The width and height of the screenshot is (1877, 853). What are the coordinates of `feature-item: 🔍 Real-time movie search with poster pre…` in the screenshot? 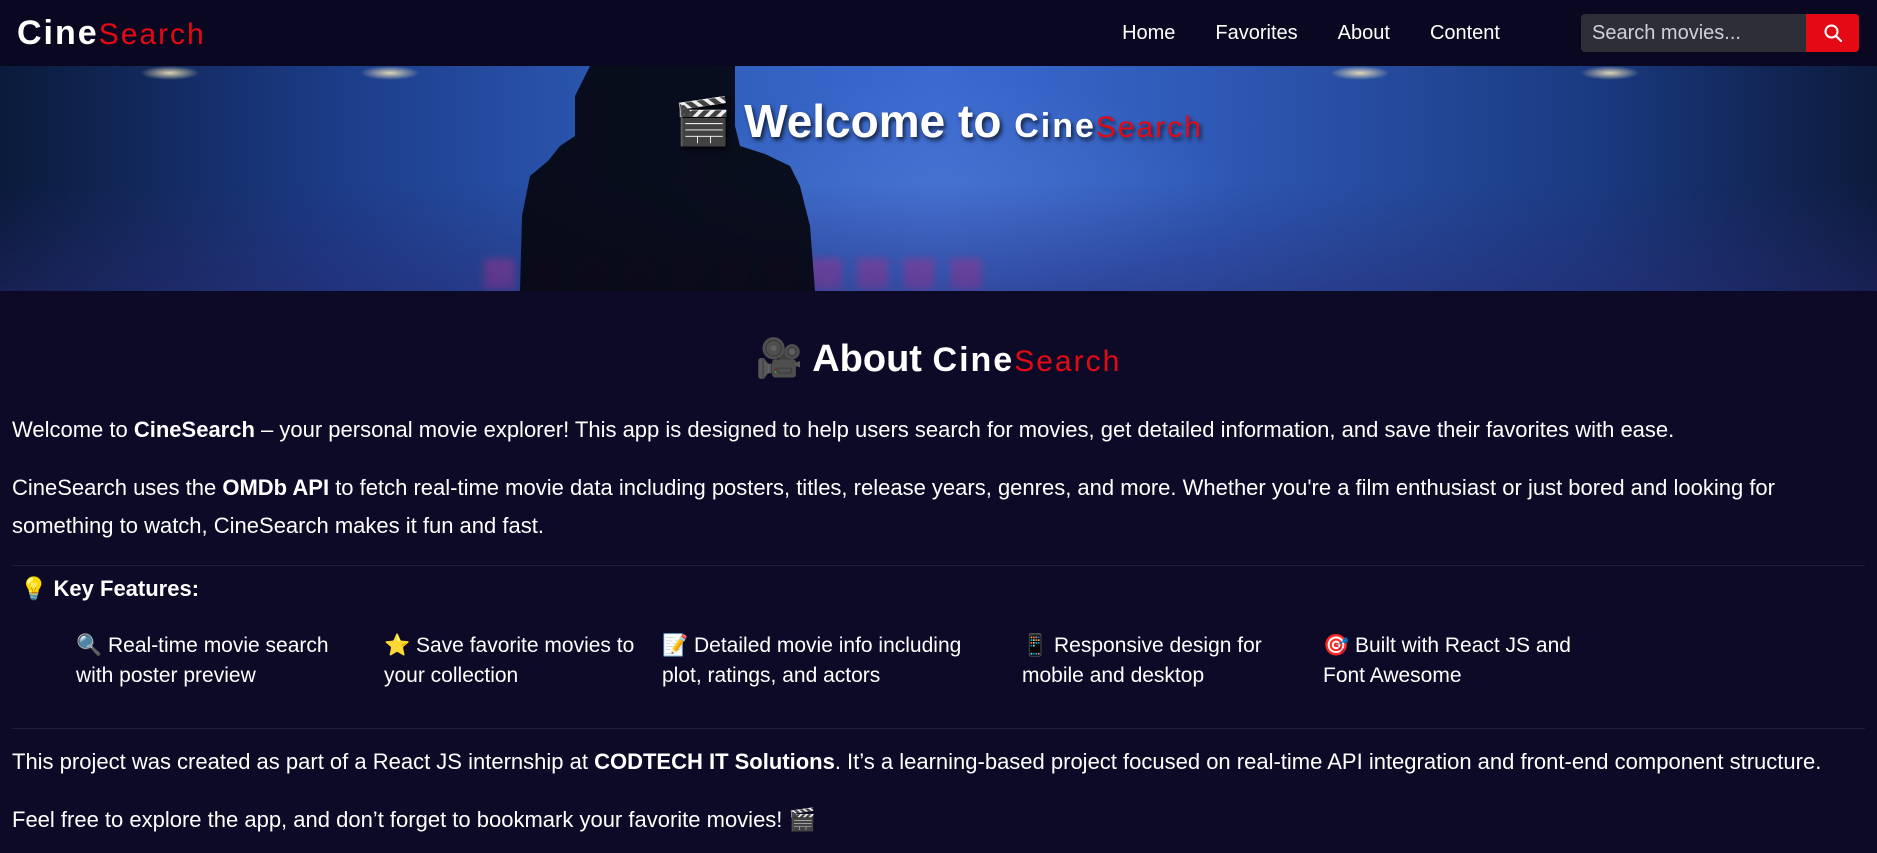 It's located at (221, 660).